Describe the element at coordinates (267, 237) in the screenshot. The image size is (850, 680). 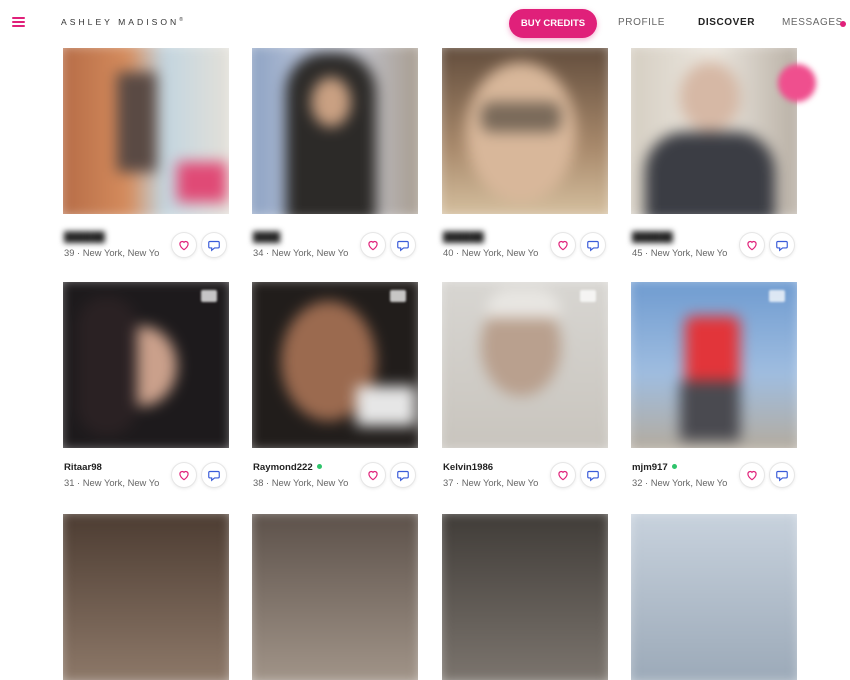
I see `username-hidden: ████` at that location.